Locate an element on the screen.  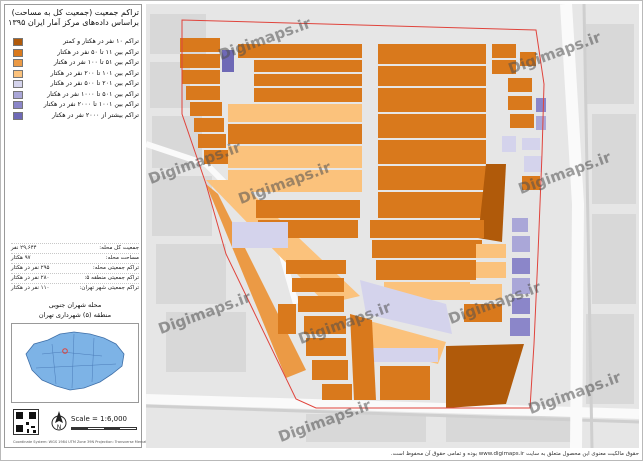
legend-item: تراکم بین ۵۱ تا ۱۰۰ نفر در هکتار is located at coordinates (75, 63).